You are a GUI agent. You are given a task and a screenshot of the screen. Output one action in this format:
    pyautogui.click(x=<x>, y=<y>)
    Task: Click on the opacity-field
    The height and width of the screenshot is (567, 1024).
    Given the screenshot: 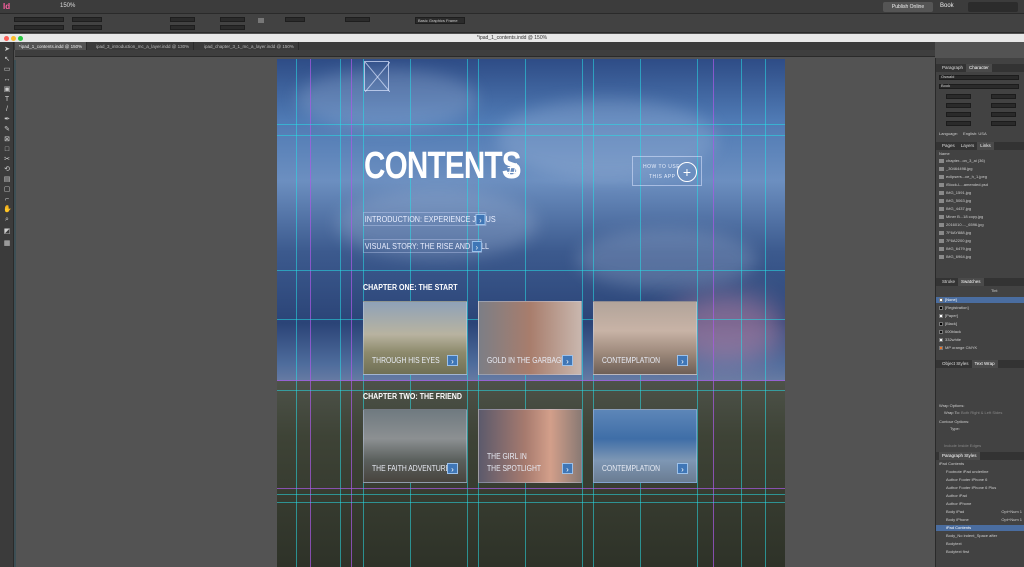 What is the action you would take?
    pyautogui.click(x=357, y=19)
    